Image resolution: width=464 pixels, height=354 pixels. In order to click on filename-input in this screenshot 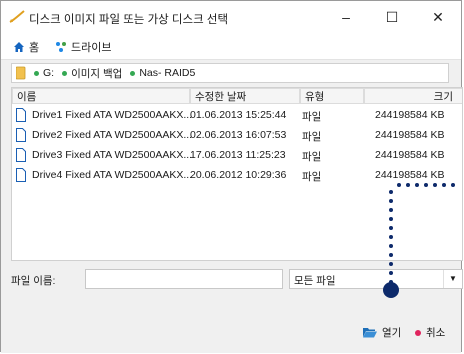, I will do `click(184, 279)`.